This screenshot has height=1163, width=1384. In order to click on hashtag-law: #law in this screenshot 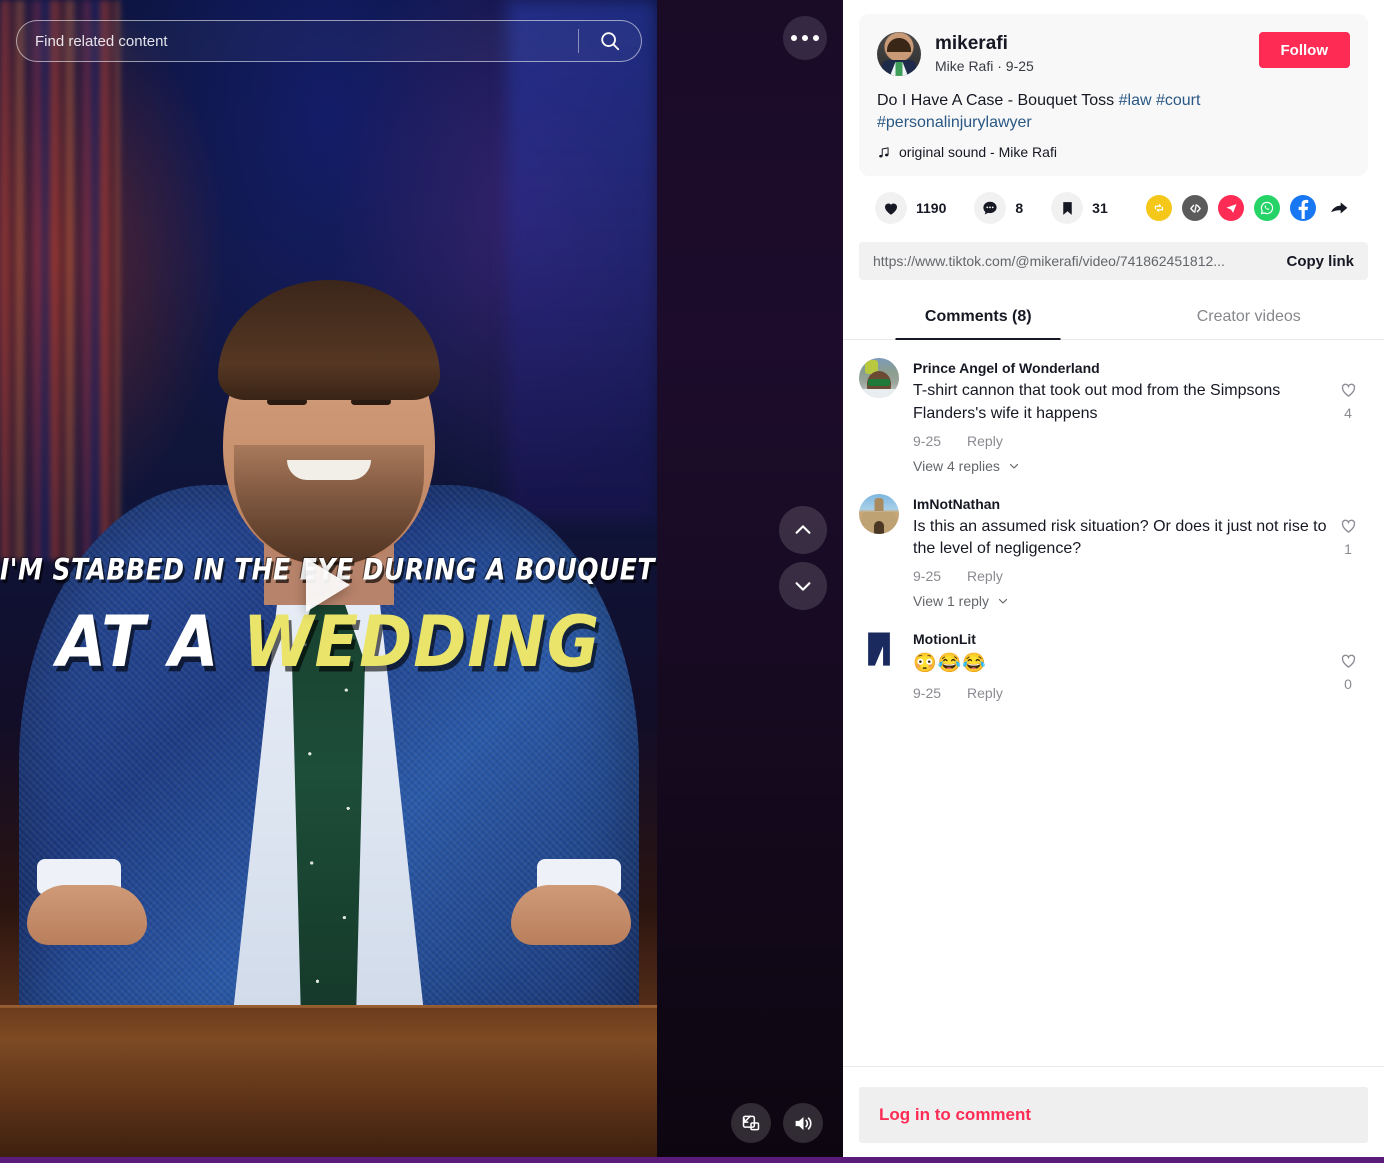, I will do `click(1135, 100)`.